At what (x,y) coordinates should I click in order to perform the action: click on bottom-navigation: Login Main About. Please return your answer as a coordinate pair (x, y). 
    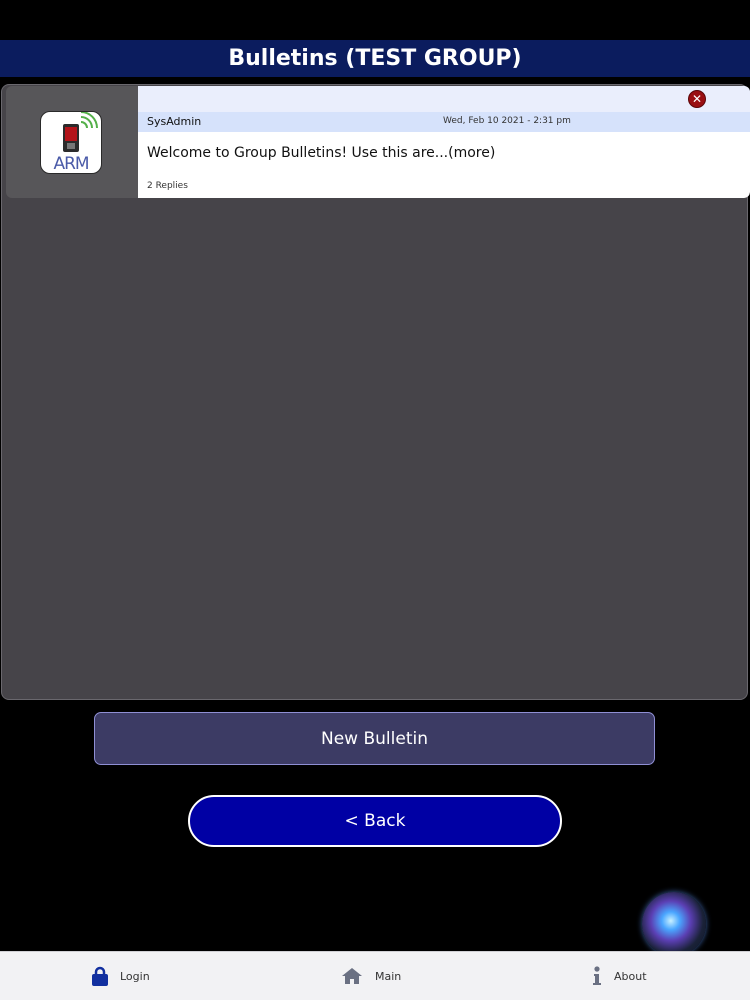
    Looking at the image, I should click on (375, 975).